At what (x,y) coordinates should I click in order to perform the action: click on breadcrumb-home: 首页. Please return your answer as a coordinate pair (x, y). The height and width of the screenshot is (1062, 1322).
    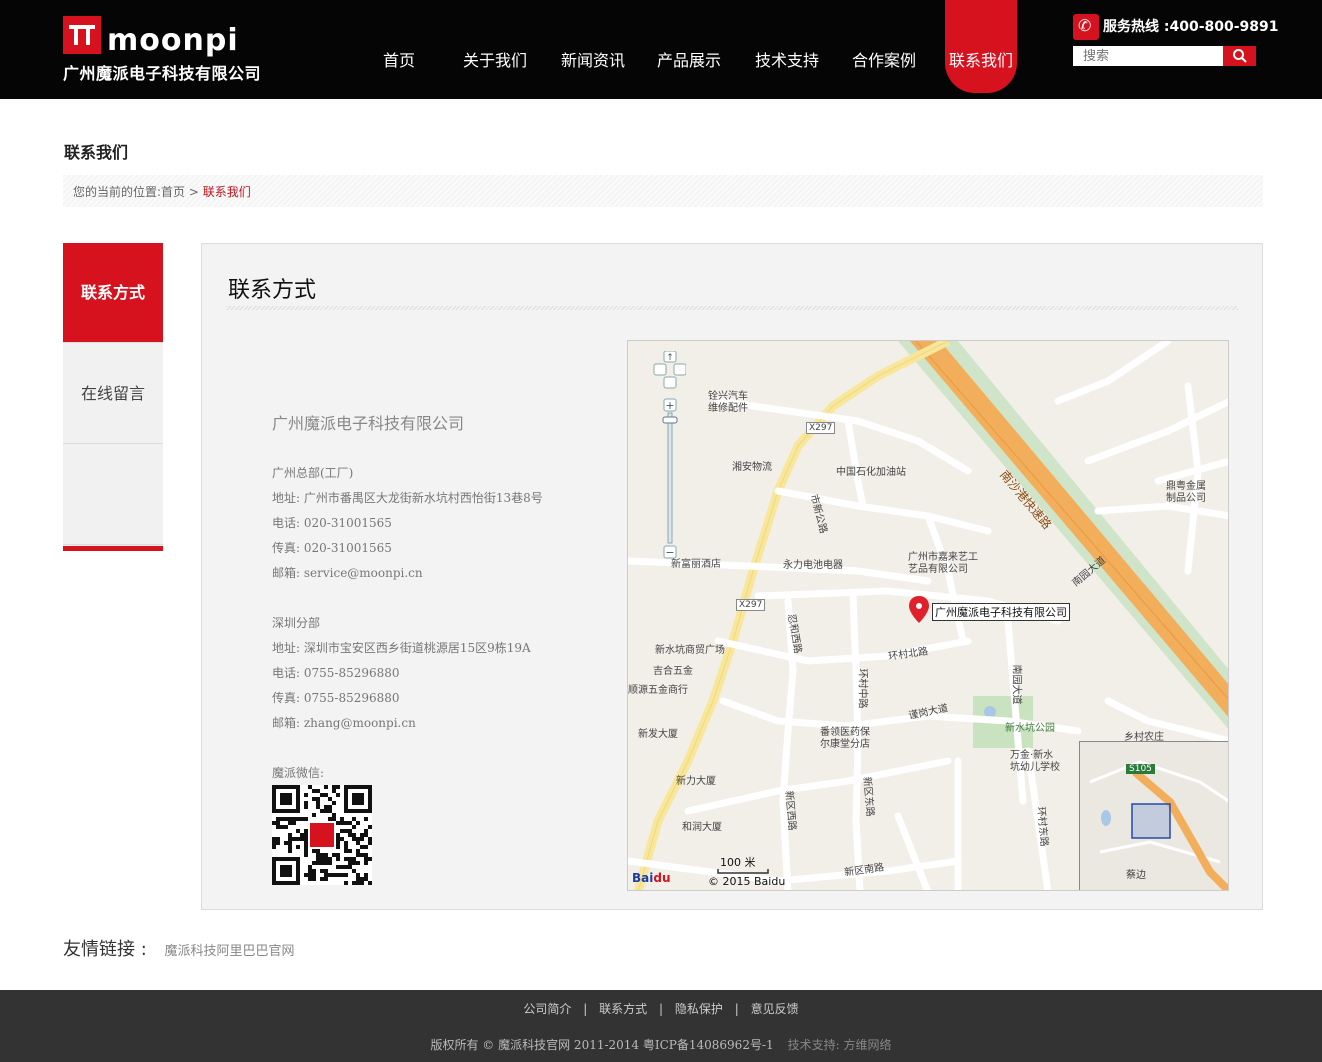
    Looking at the image, I should click on (173, 192).